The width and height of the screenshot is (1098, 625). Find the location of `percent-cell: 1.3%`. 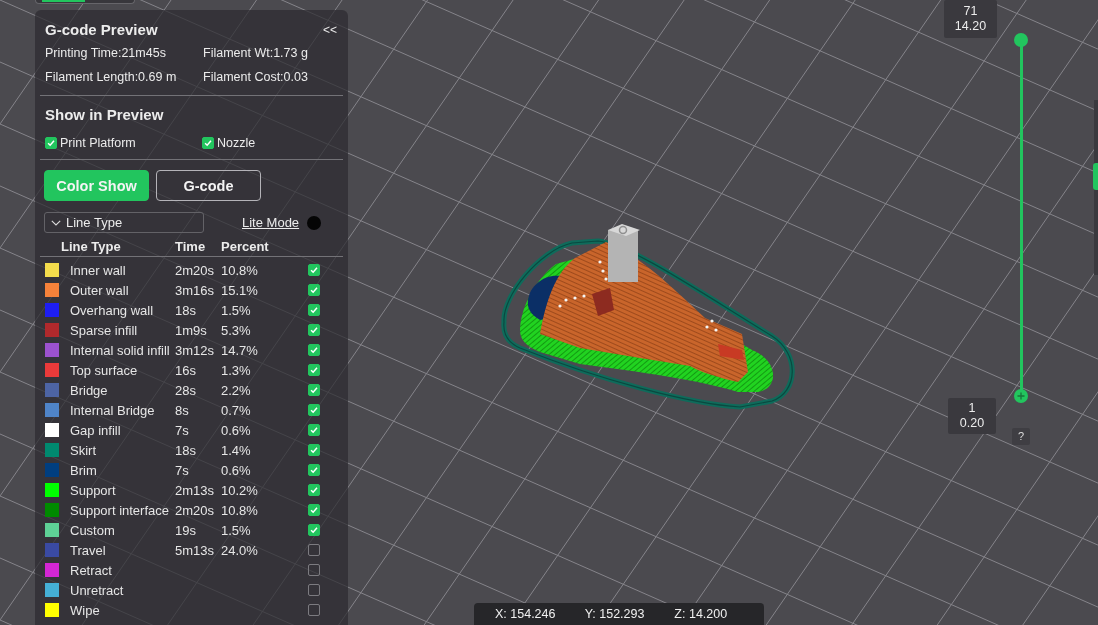

percent-cell: 1.3% is located at coordinates (236, 370).